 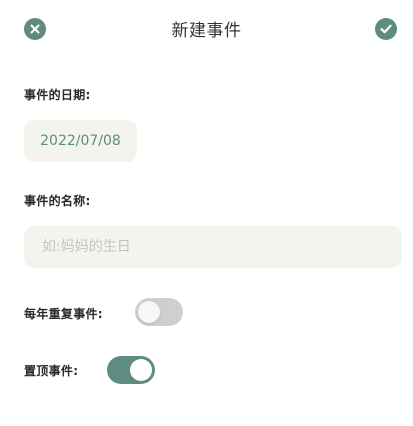 I want to click on name-label: 事件的名称:, so click(x=57, y=201).